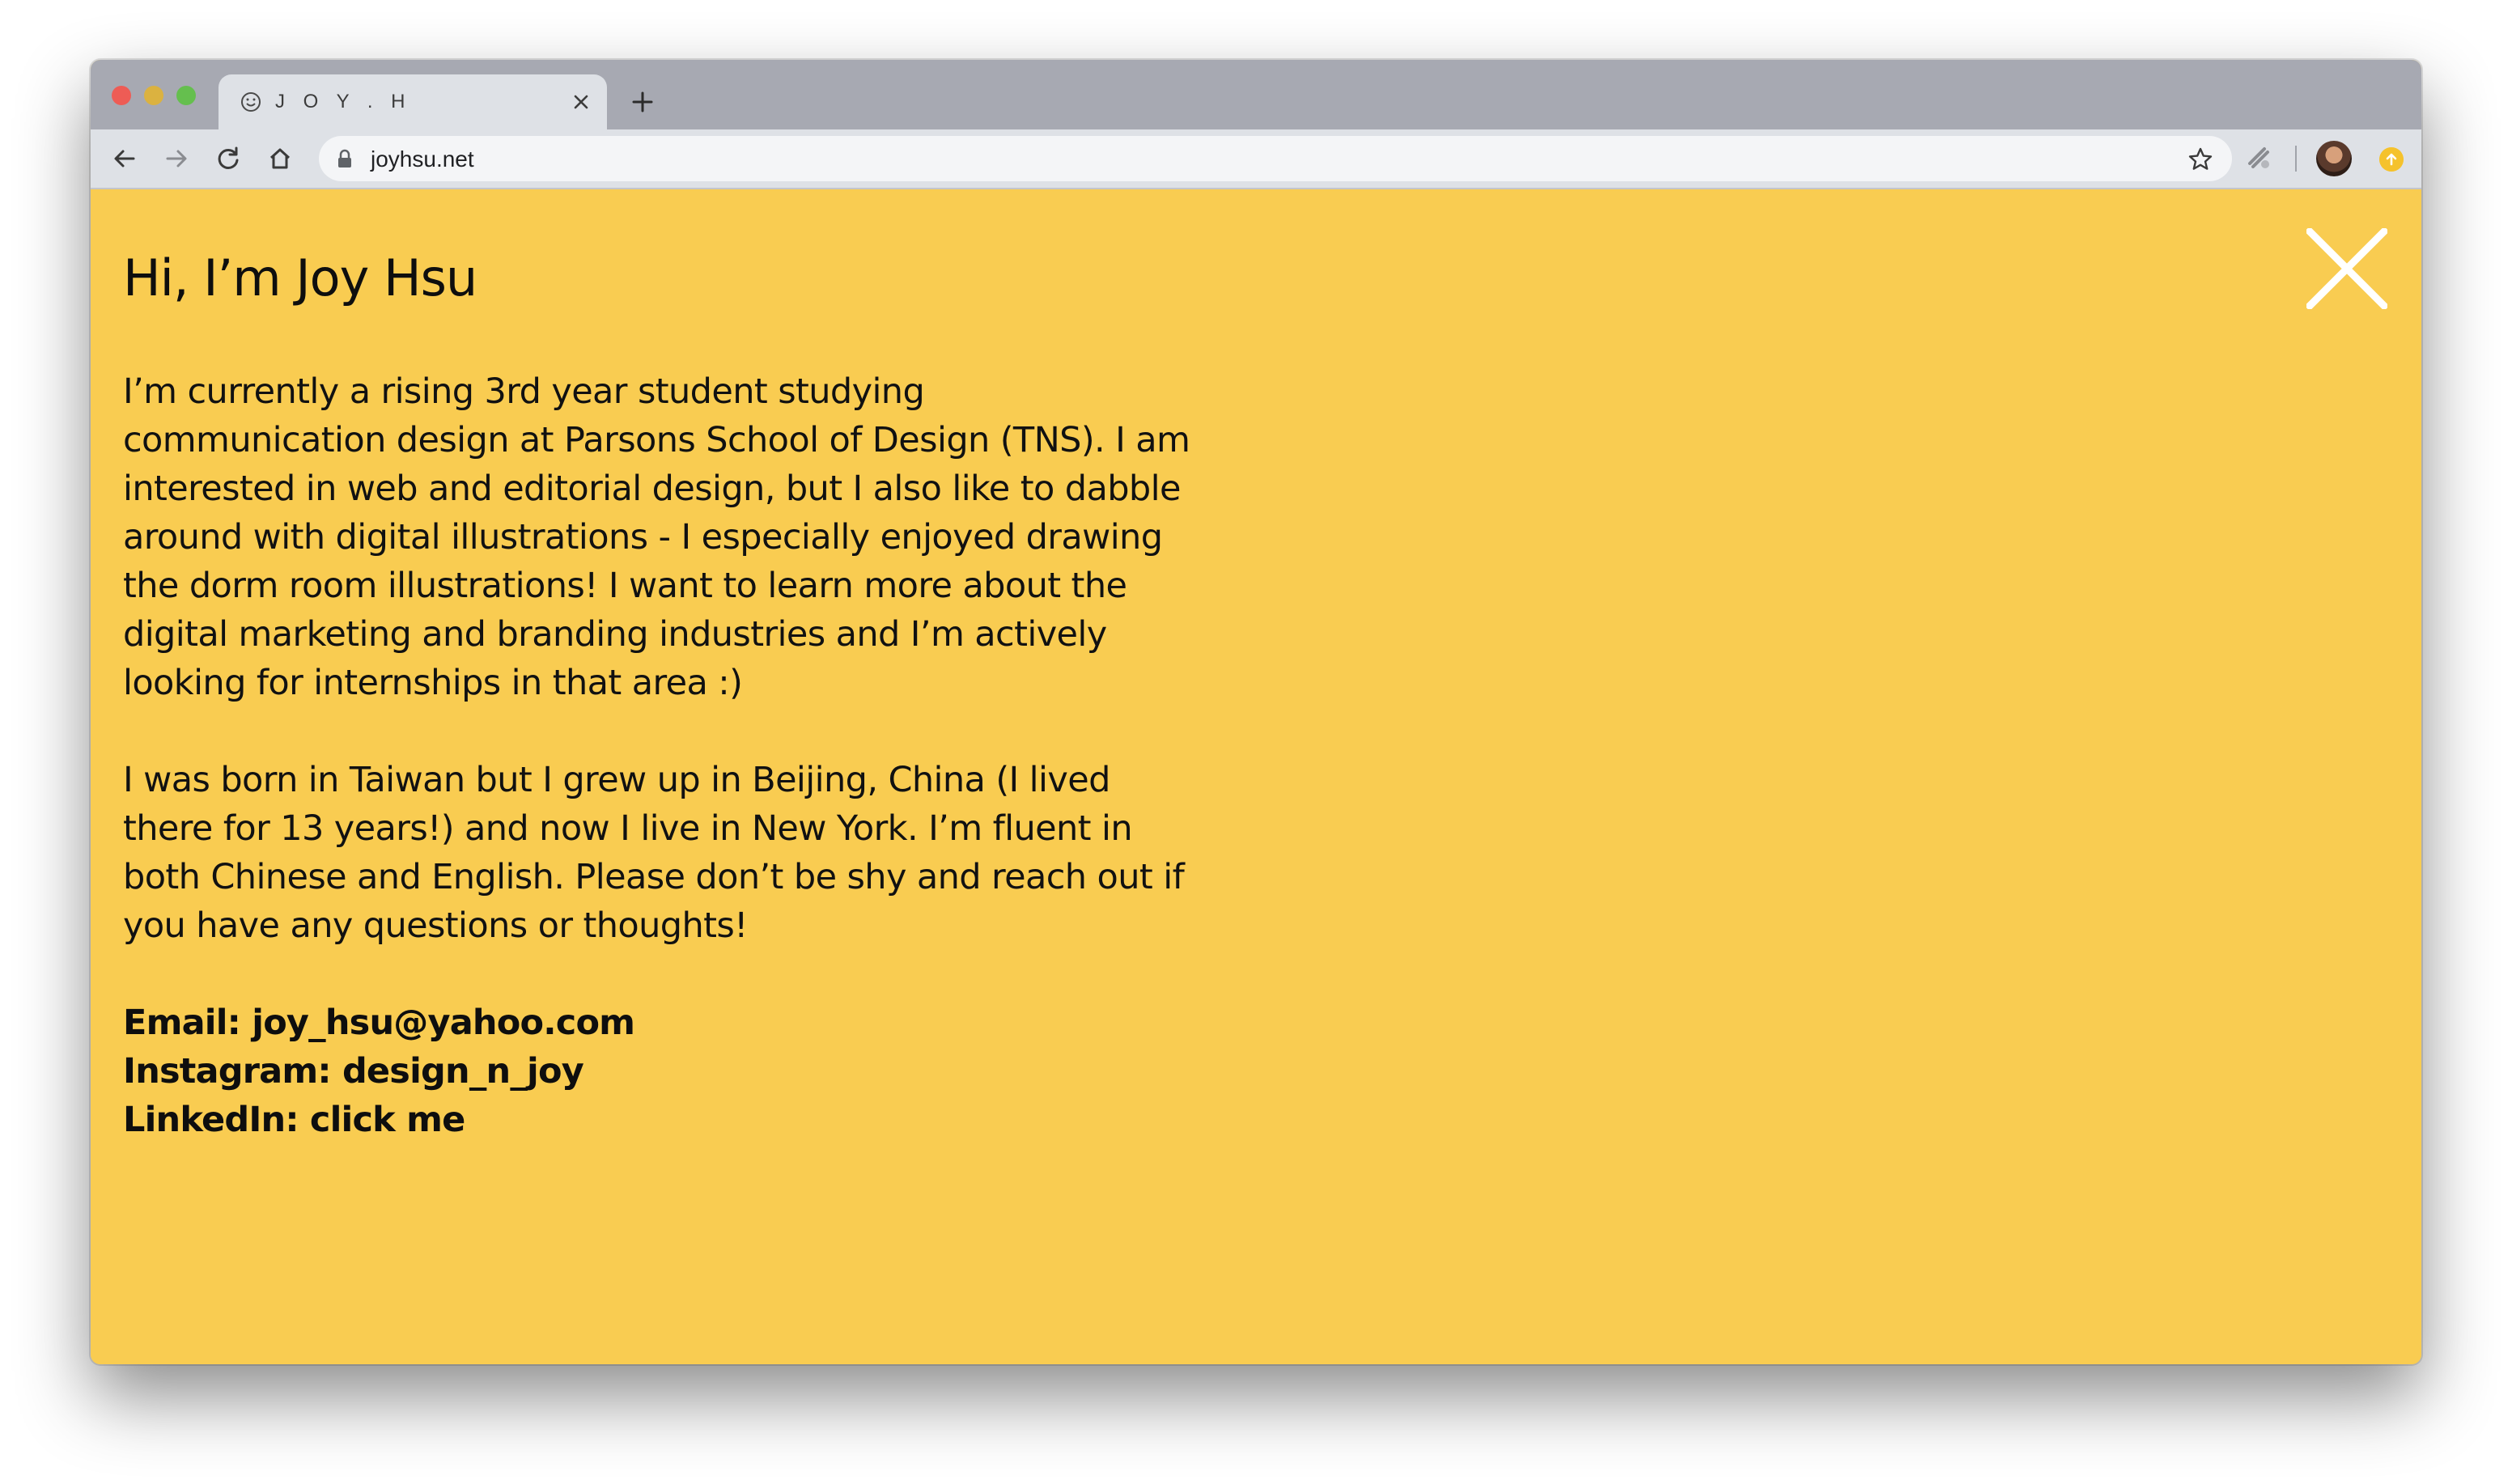 The height and width of the screenshot is (1484, 2512). I want to click on profile-avatar, so click(2334, 159).